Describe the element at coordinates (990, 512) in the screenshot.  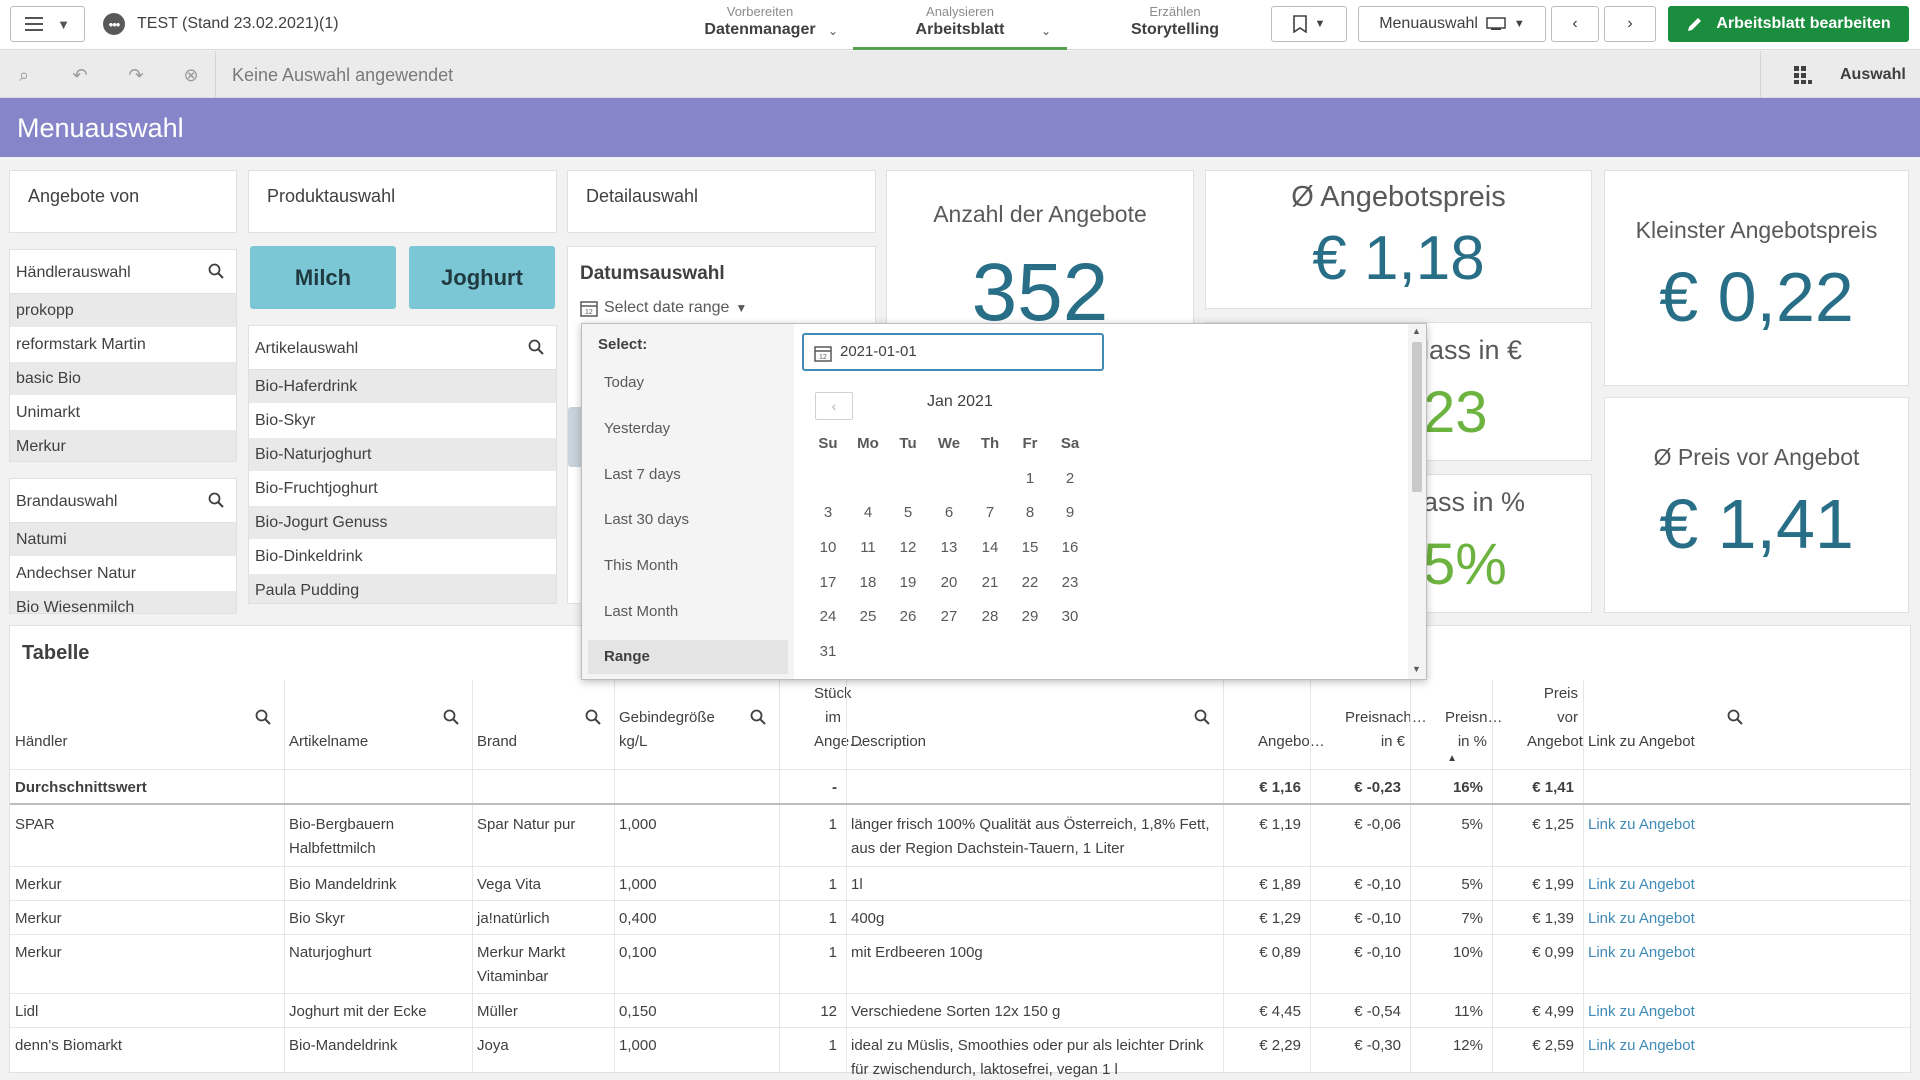
I see `calendar-day: 7` at that location.